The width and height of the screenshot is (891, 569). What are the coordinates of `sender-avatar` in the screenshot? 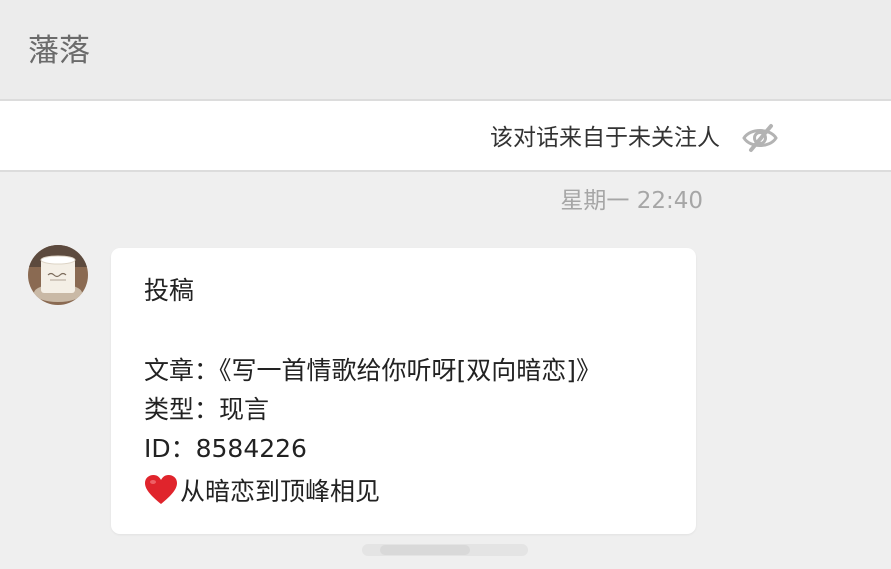 It's located at (58, 275).